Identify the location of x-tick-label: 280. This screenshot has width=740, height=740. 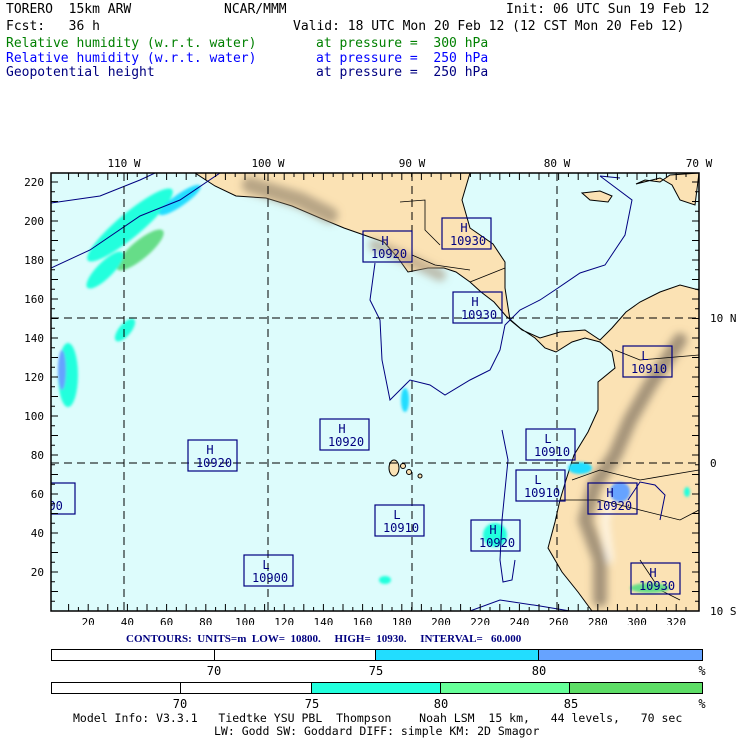
(598, 620).